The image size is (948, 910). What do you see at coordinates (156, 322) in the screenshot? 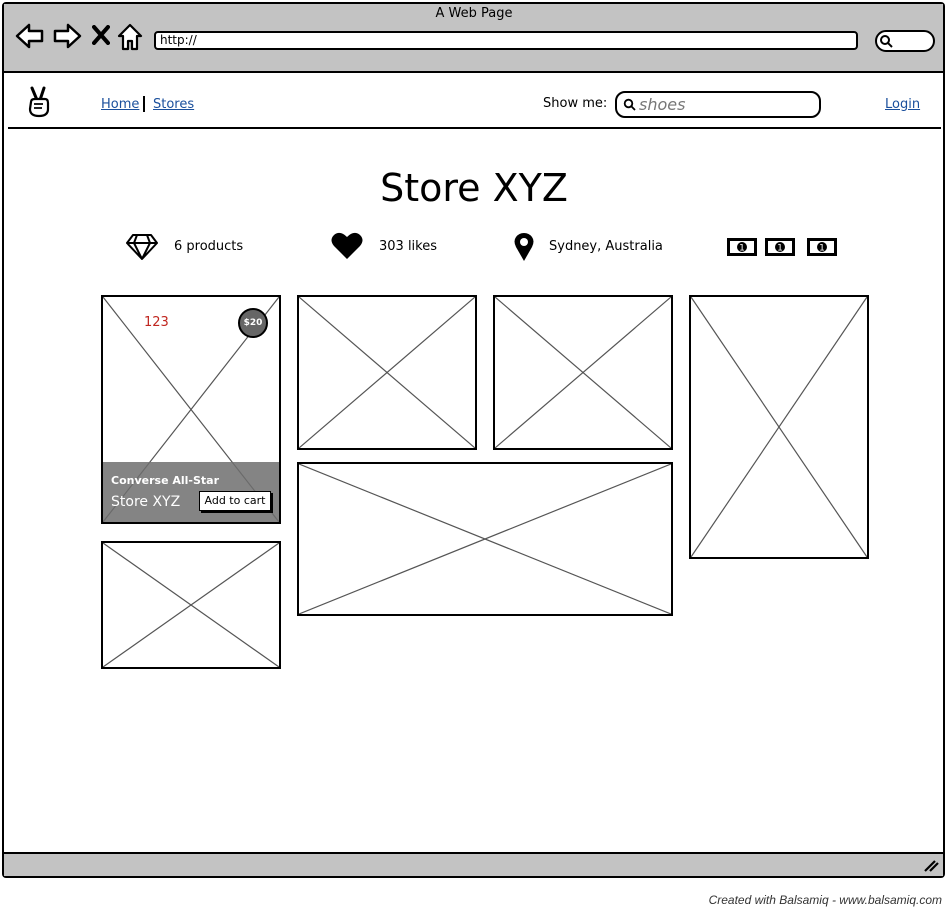
I see `product-likes: 123` at bounding box center [156, 322].